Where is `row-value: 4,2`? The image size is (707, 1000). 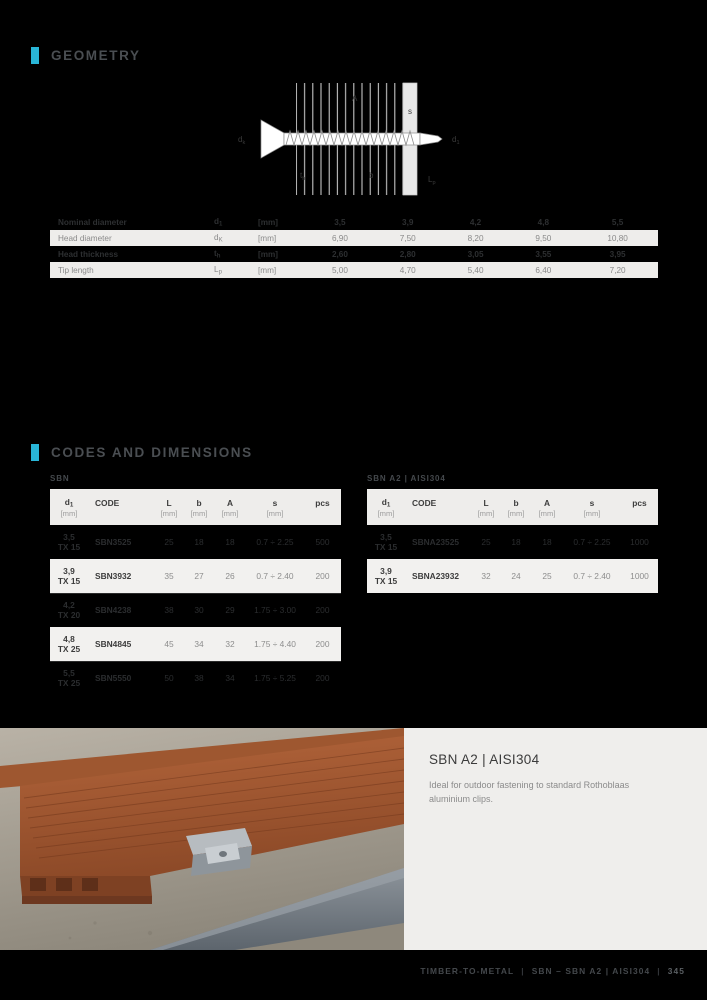
row-value: 4,2 is located at coordinates (475, 222).